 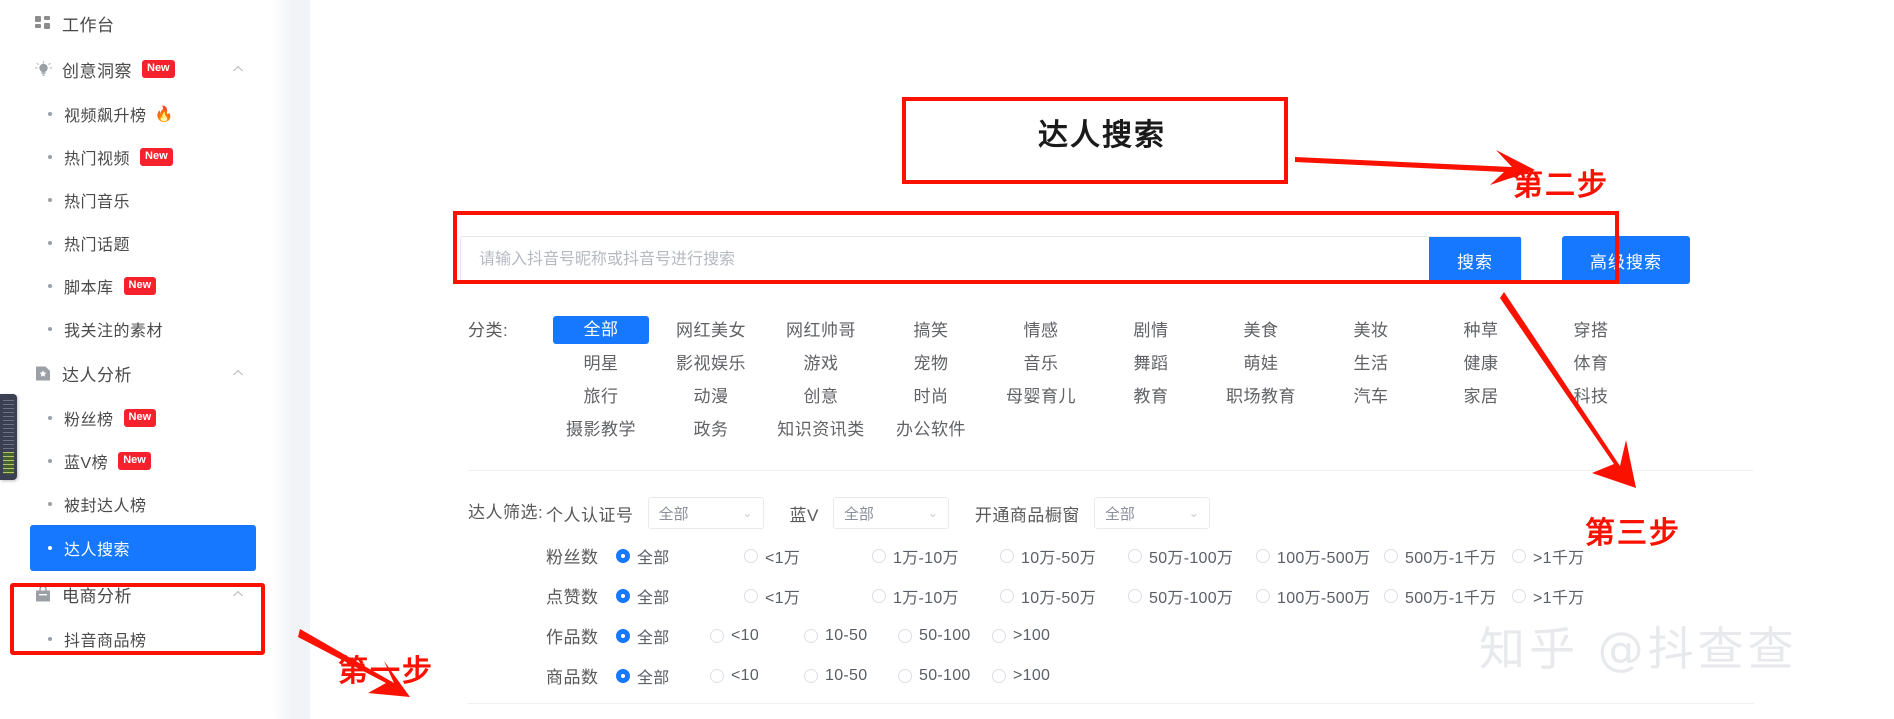 I want to click on edge-scroll-widget, so click(x=8, y=437).